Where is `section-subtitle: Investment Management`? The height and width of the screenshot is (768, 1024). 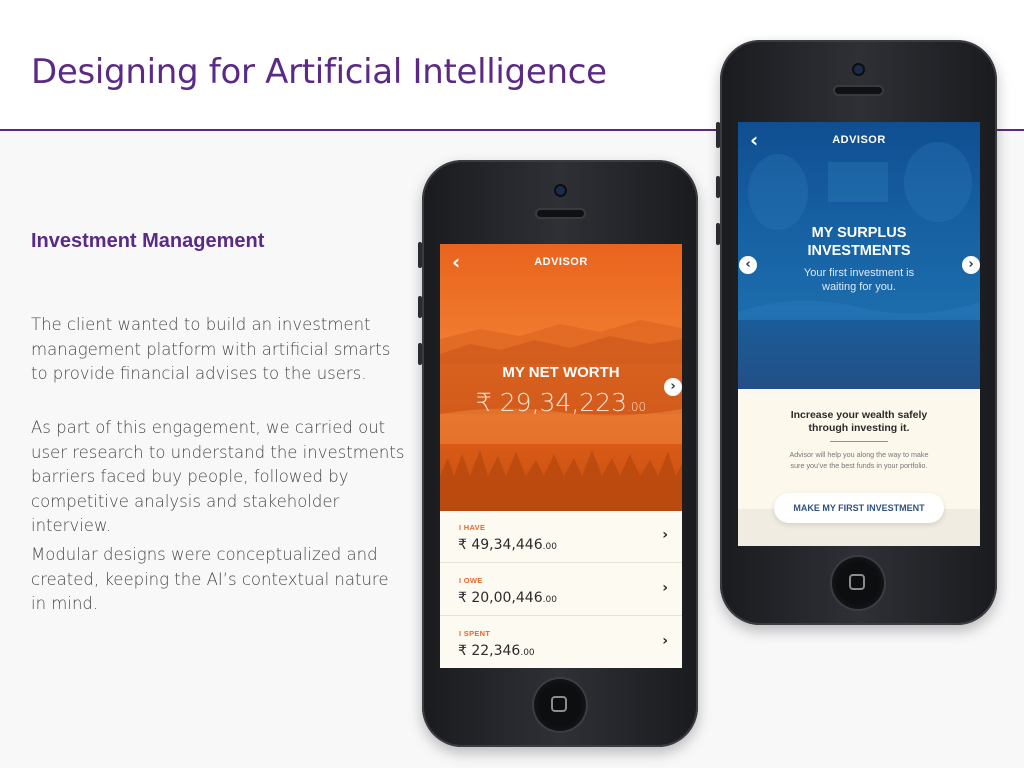
section-subtitle: Investment Management is located at coordinates (148, 241).